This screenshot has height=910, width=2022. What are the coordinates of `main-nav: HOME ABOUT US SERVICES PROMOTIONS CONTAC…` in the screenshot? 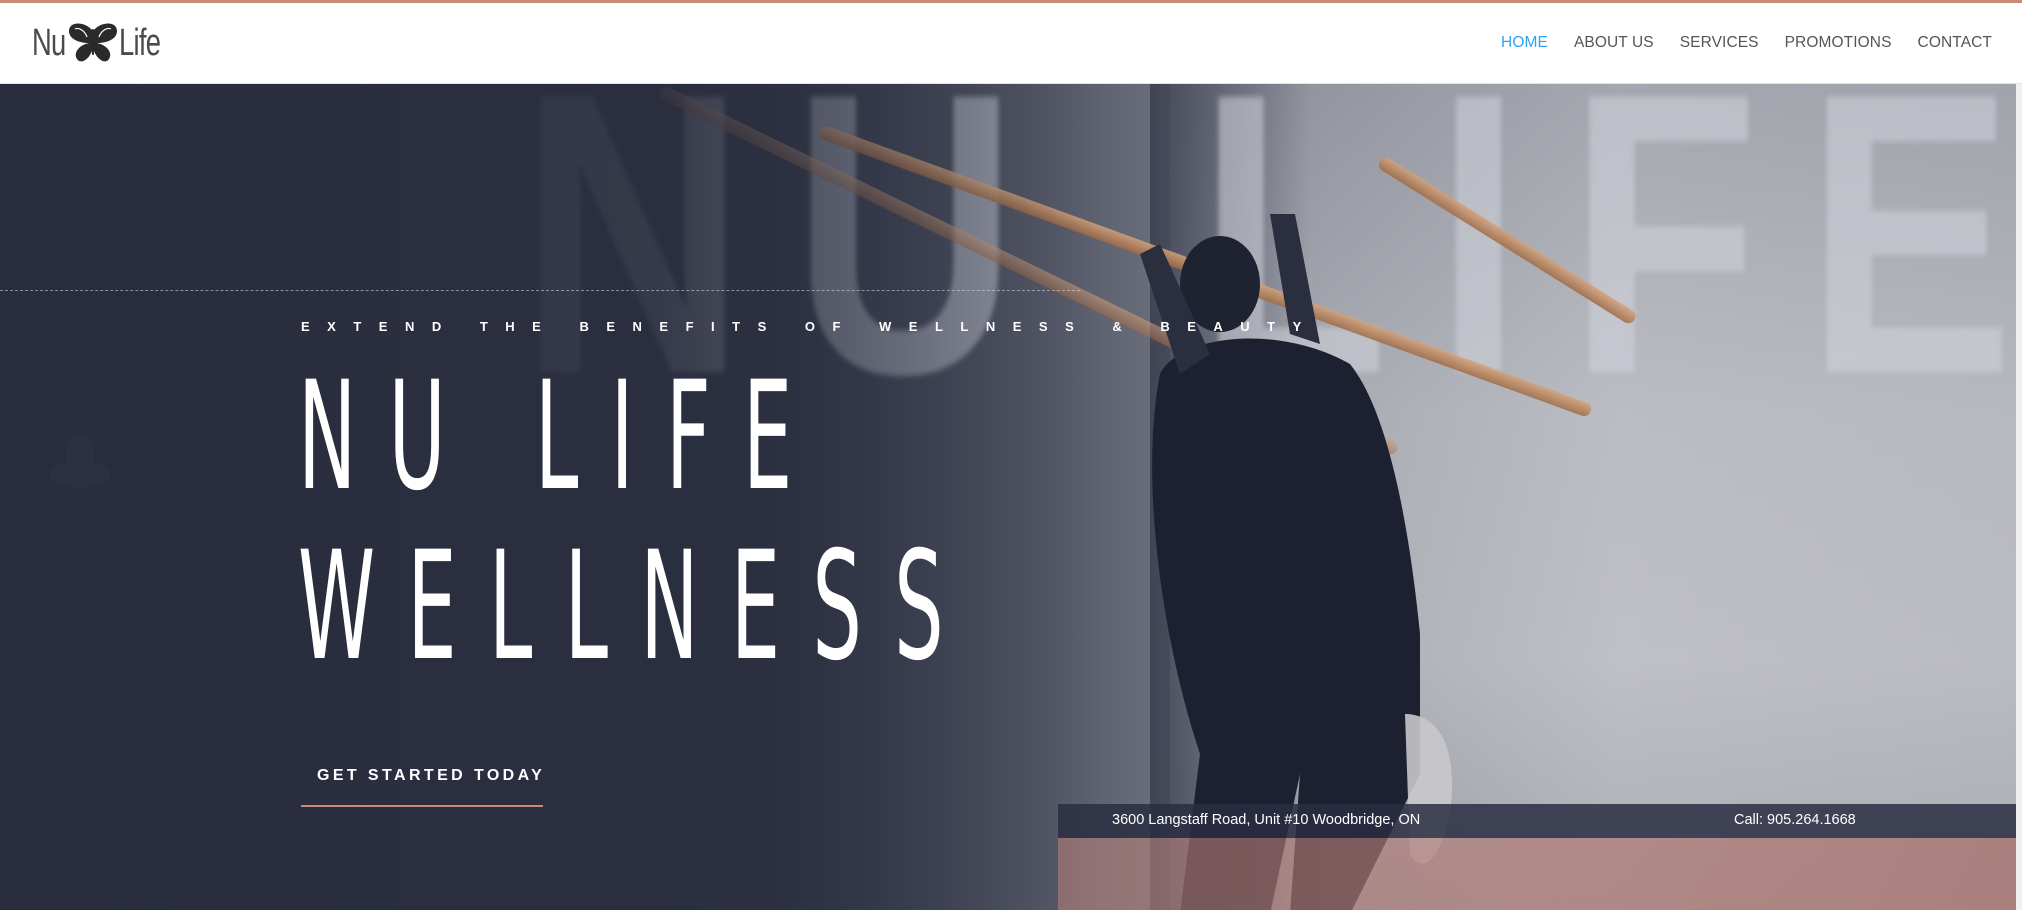 It's located at (1733, 43).